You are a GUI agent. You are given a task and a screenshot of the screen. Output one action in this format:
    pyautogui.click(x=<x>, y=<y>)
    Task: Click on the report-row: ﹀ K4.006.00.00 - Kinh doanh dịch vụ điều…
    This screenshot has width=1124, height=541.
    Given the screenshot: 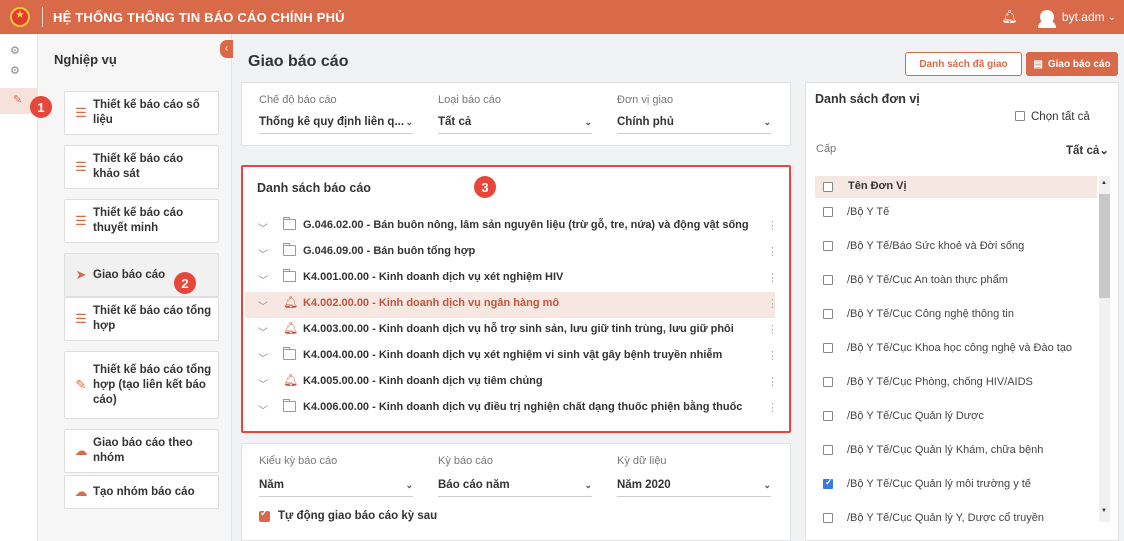 What is the action you would take?
    pyautogui.click(x=511, y=409)
    